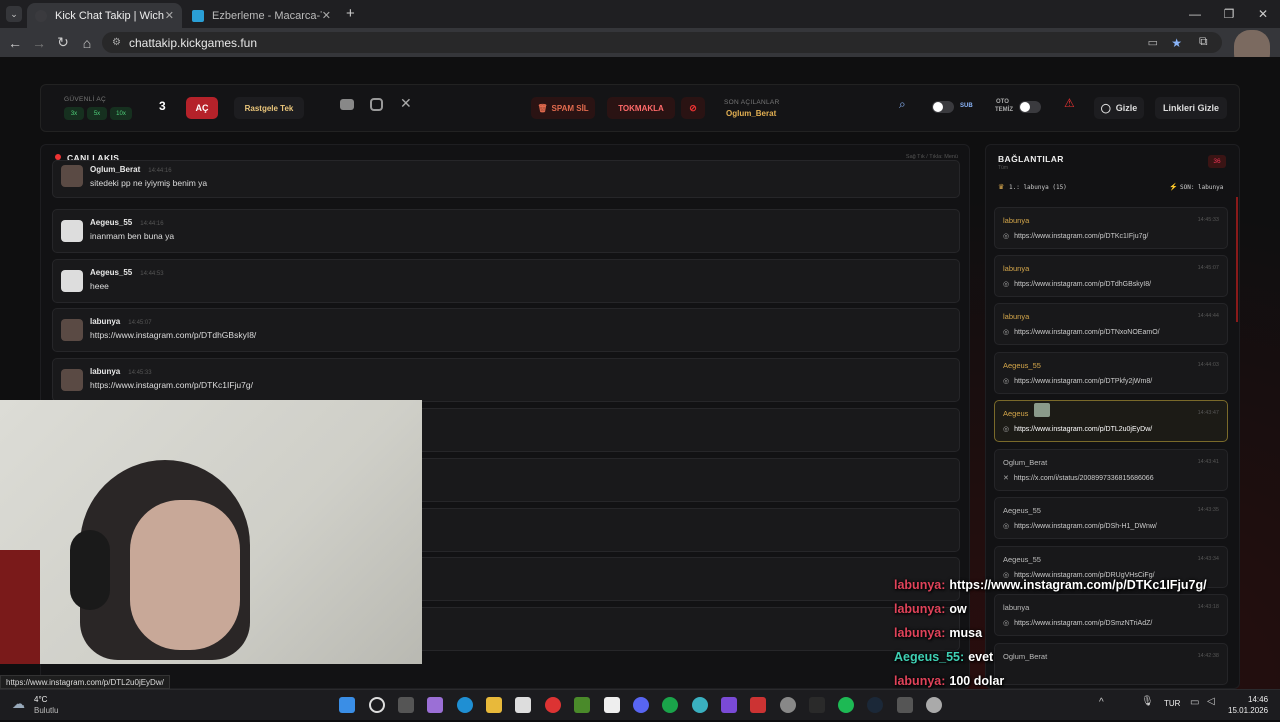 The image size is (1280, 722). I want to click on message-text: https://www.instagram.com/p/DTKc1IFju7g/, so click(171, 385).